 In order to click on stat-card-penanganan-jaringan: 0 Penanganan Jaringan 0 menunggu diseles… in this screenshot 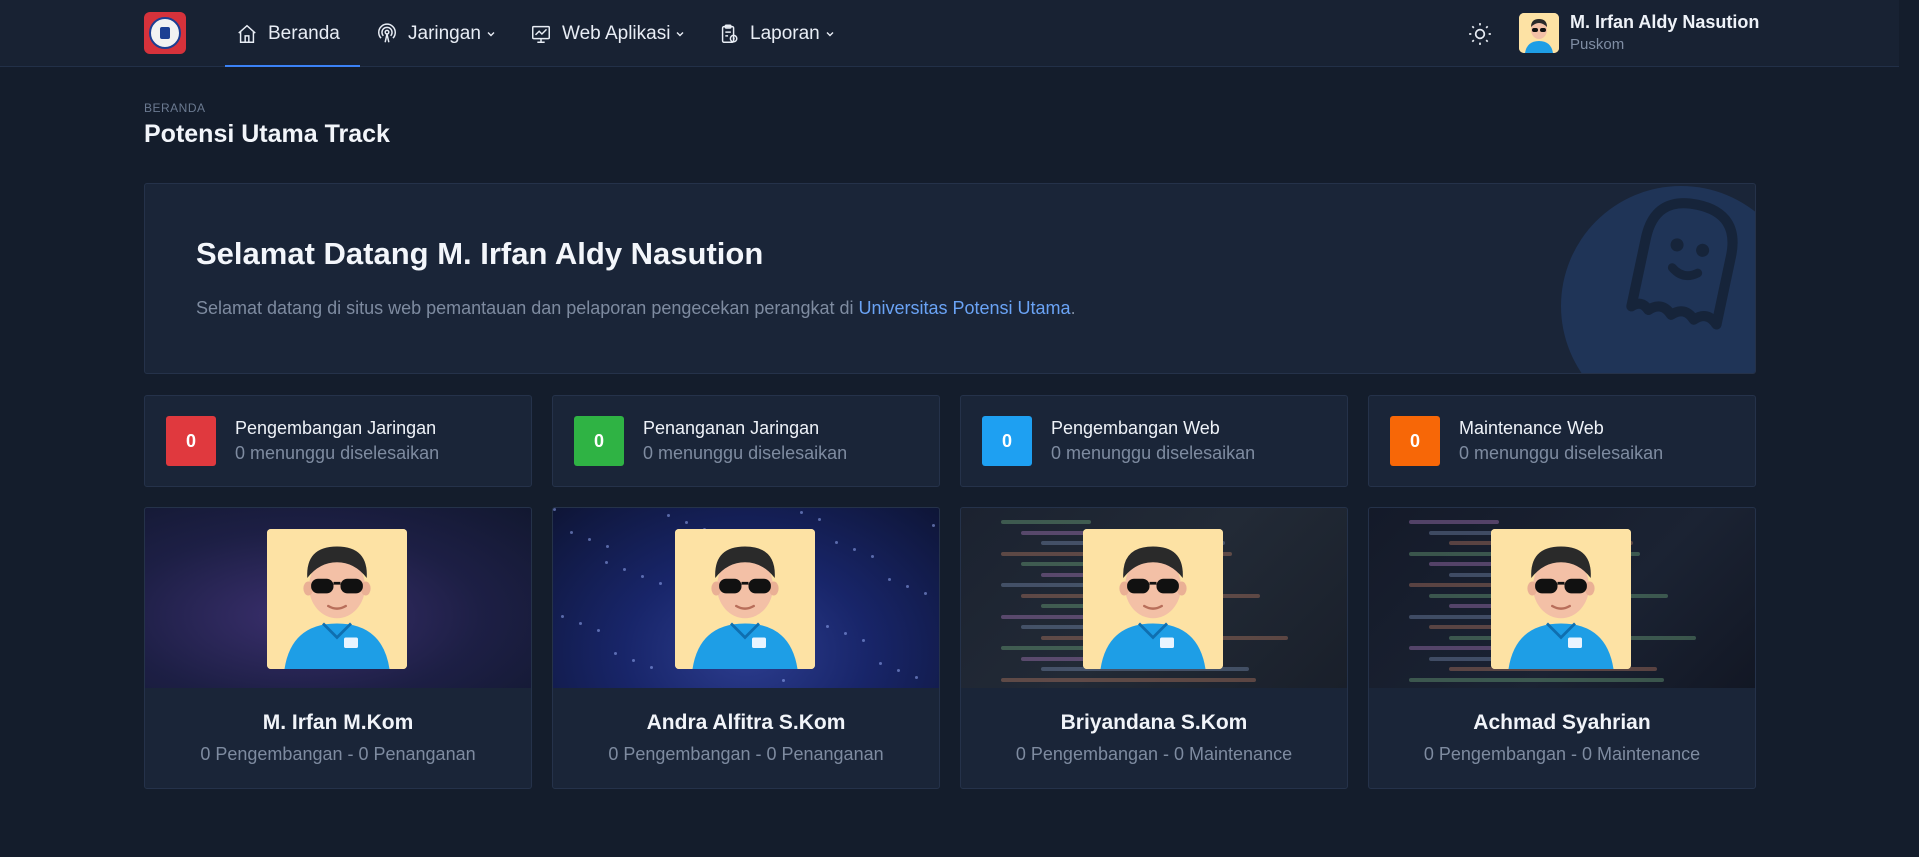, I will do `click(746, 441)`.